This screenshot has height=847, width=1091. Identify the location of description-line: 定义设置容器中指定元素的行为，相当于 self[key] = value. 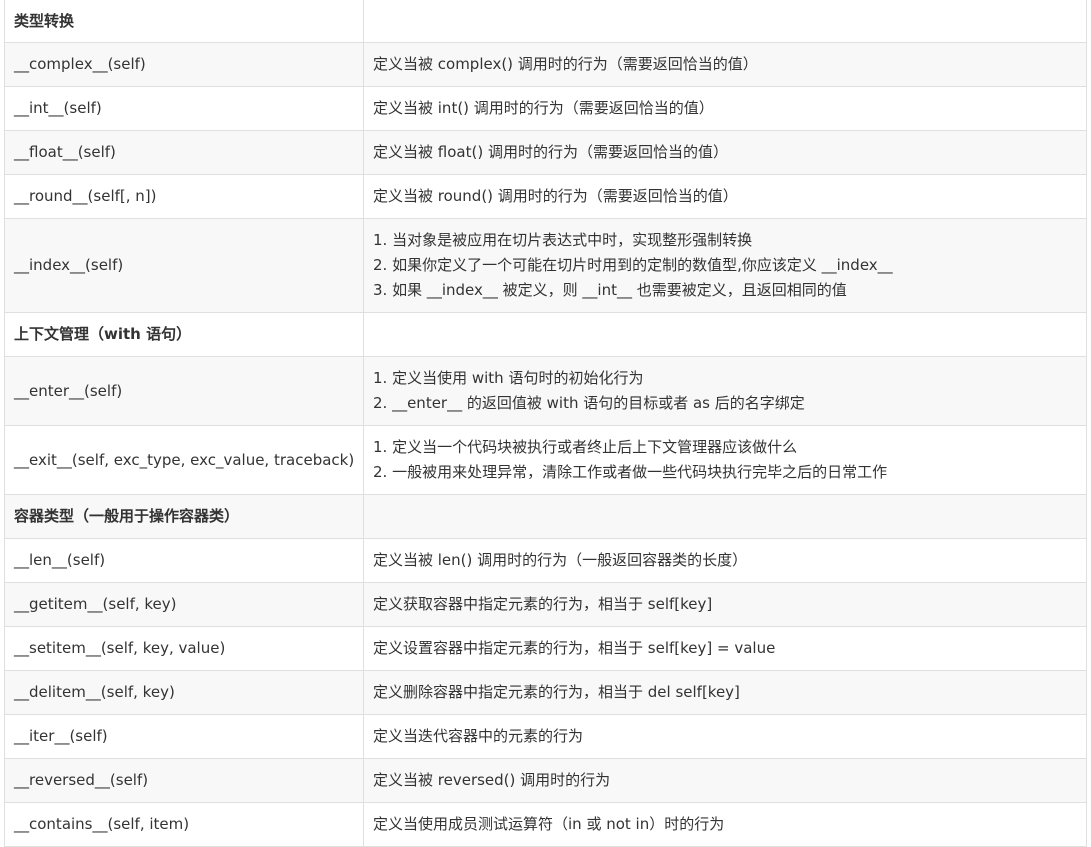
(574, 648).